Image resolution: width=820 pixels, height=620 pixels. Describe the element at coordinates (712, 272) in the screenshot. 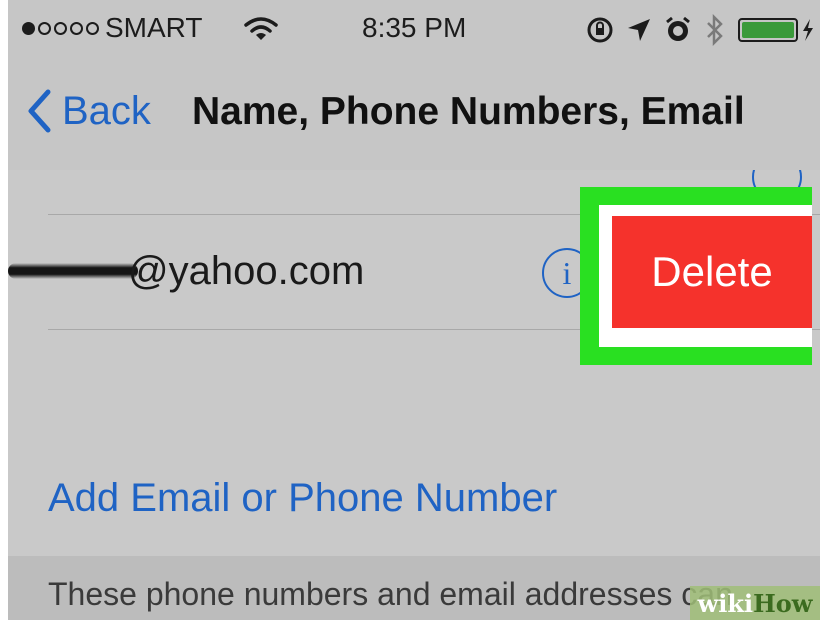

I see `delete-button: Delete` at that location.